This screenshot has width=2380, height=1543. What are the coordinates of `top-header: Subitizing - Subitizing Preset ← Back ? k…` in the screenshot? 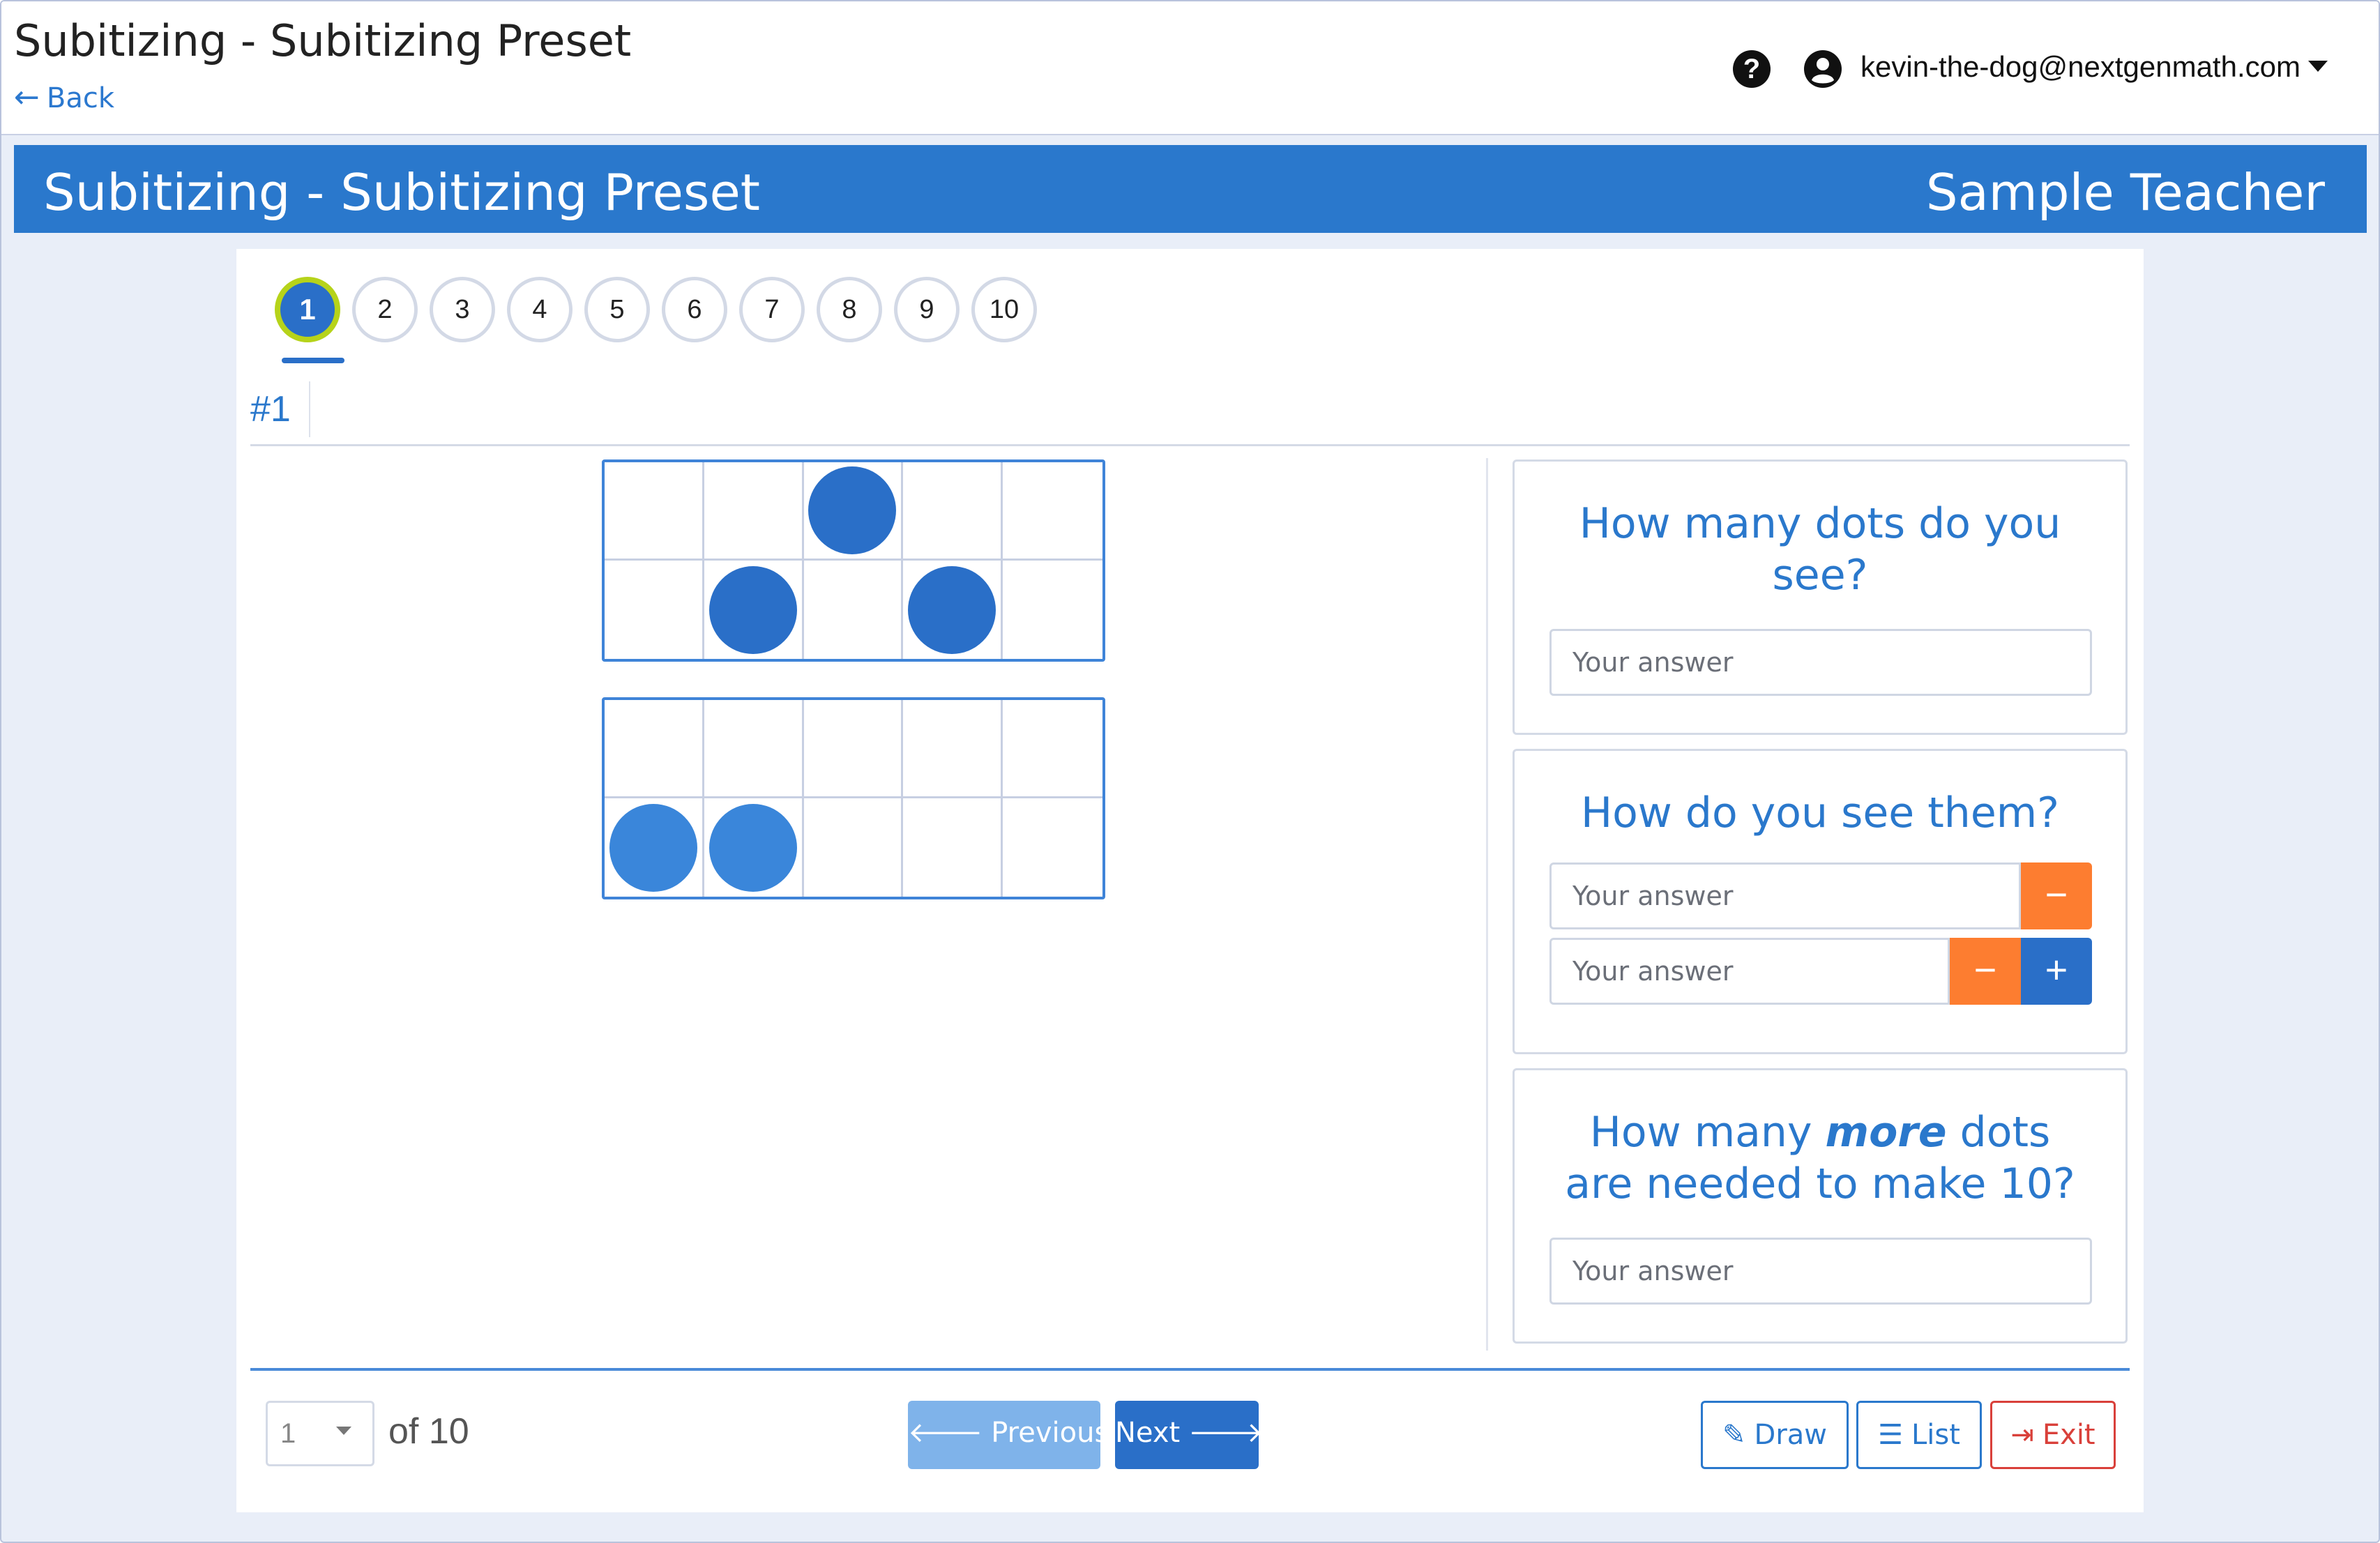 It's located at (1190, 68).